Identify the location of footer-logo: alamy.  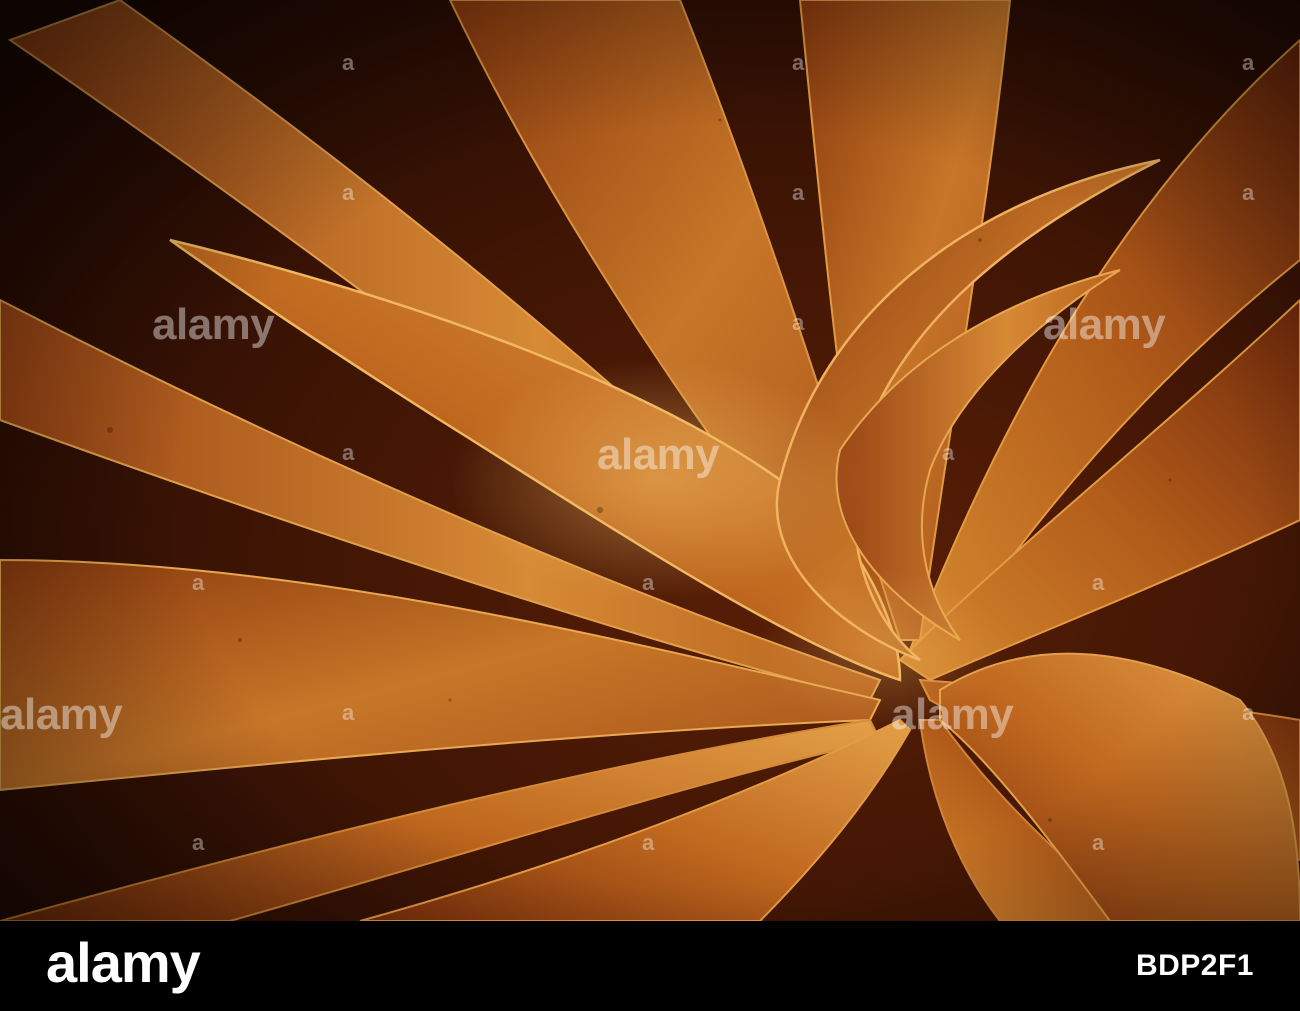
(123, 962).